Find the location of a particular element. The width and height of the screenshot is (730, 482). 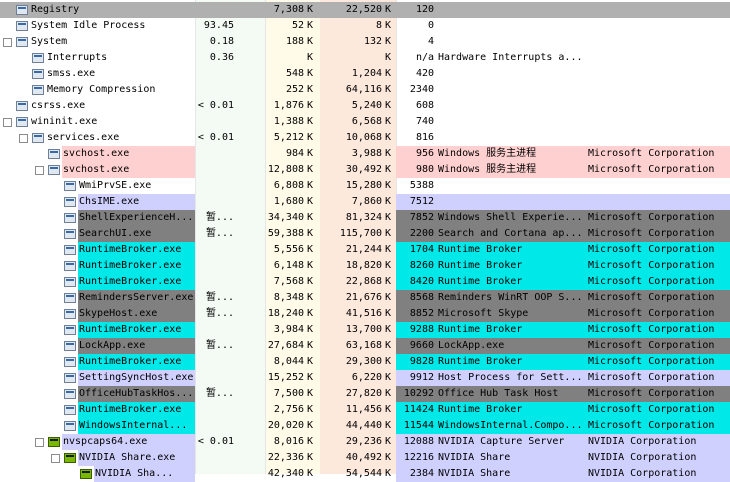

process-row: WmiPrvSE.exe 6,808 K 15,280 K 5388 is located at coordinates (365, 186).